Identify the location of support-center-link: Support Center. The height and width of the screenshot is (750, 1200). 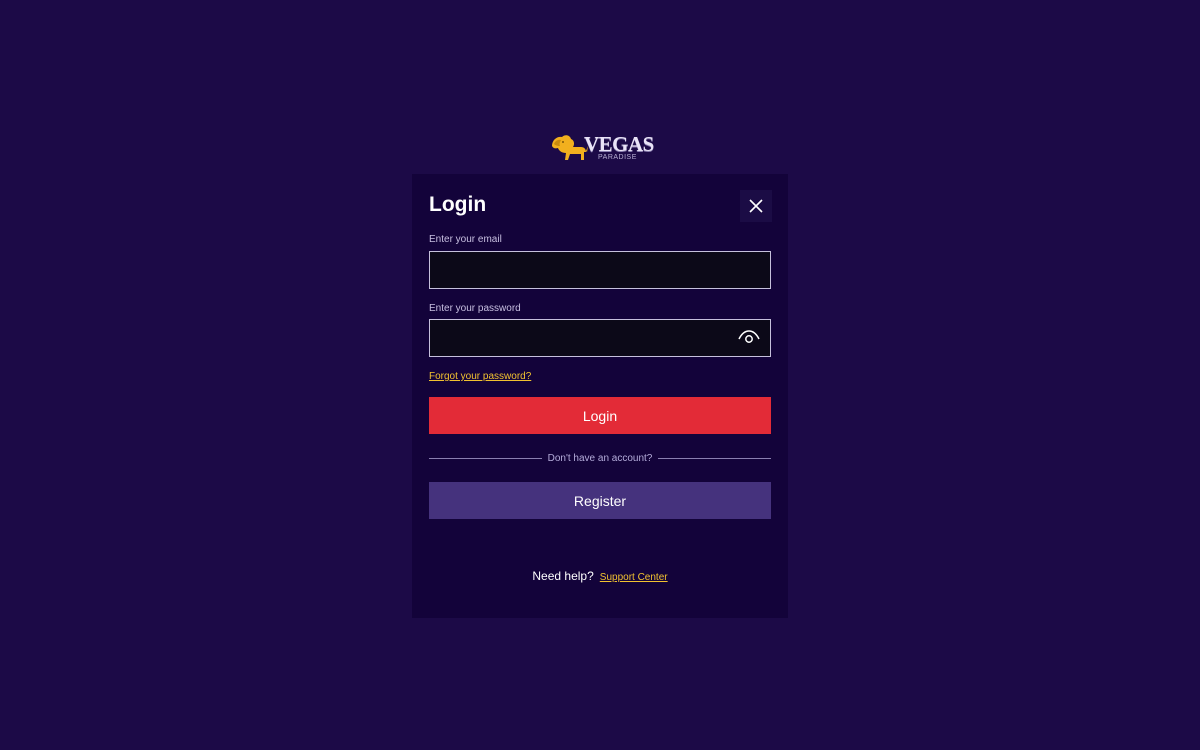
(634, 577).